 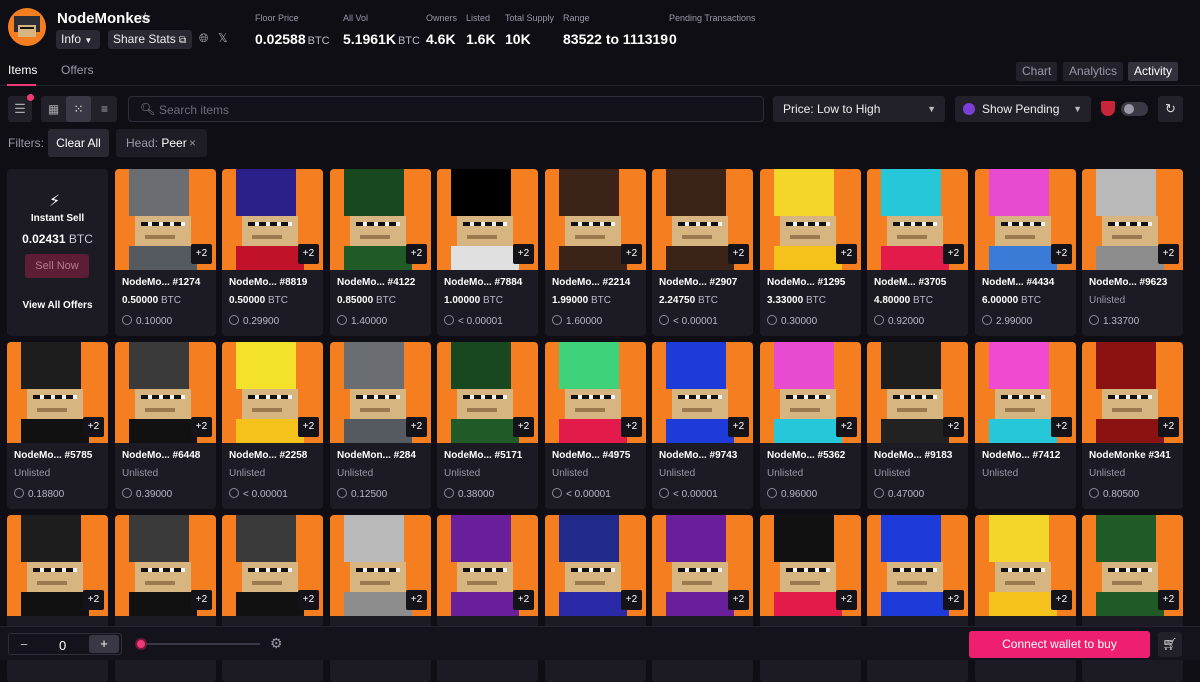 I want to click on nft-card: +2 NodeMo... #4975 Unlisted < 0.00001, so click(x=595, y=425).